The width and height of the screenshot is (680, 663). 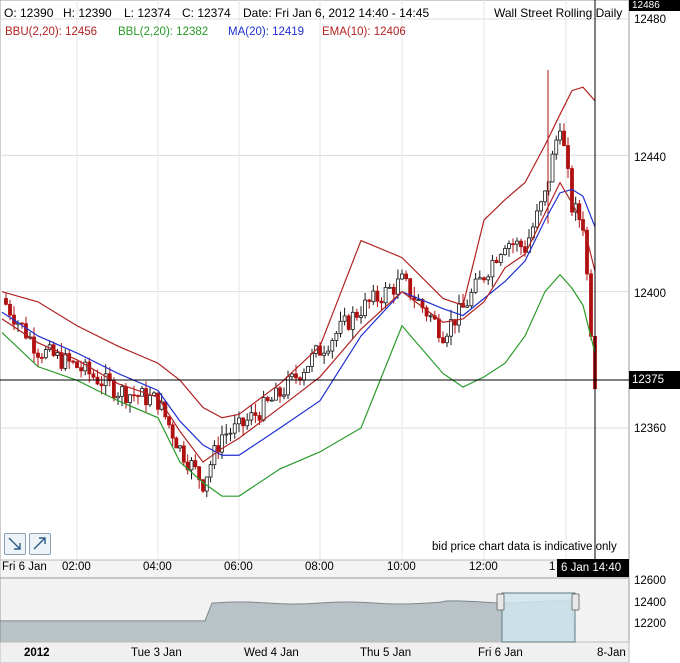 I want to click on navigator-day-label: Fri 6 Jan, so click(x=500, y=653).